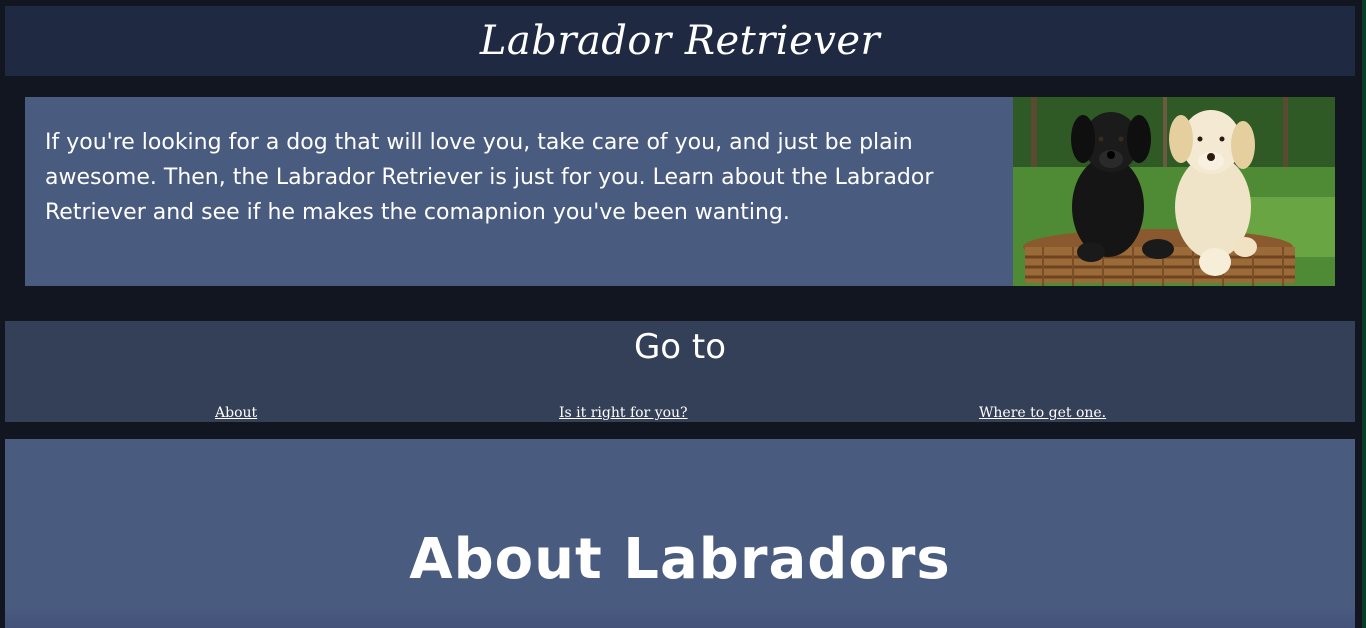  I want to click on nav-heading: Go to, so click(680, 347).